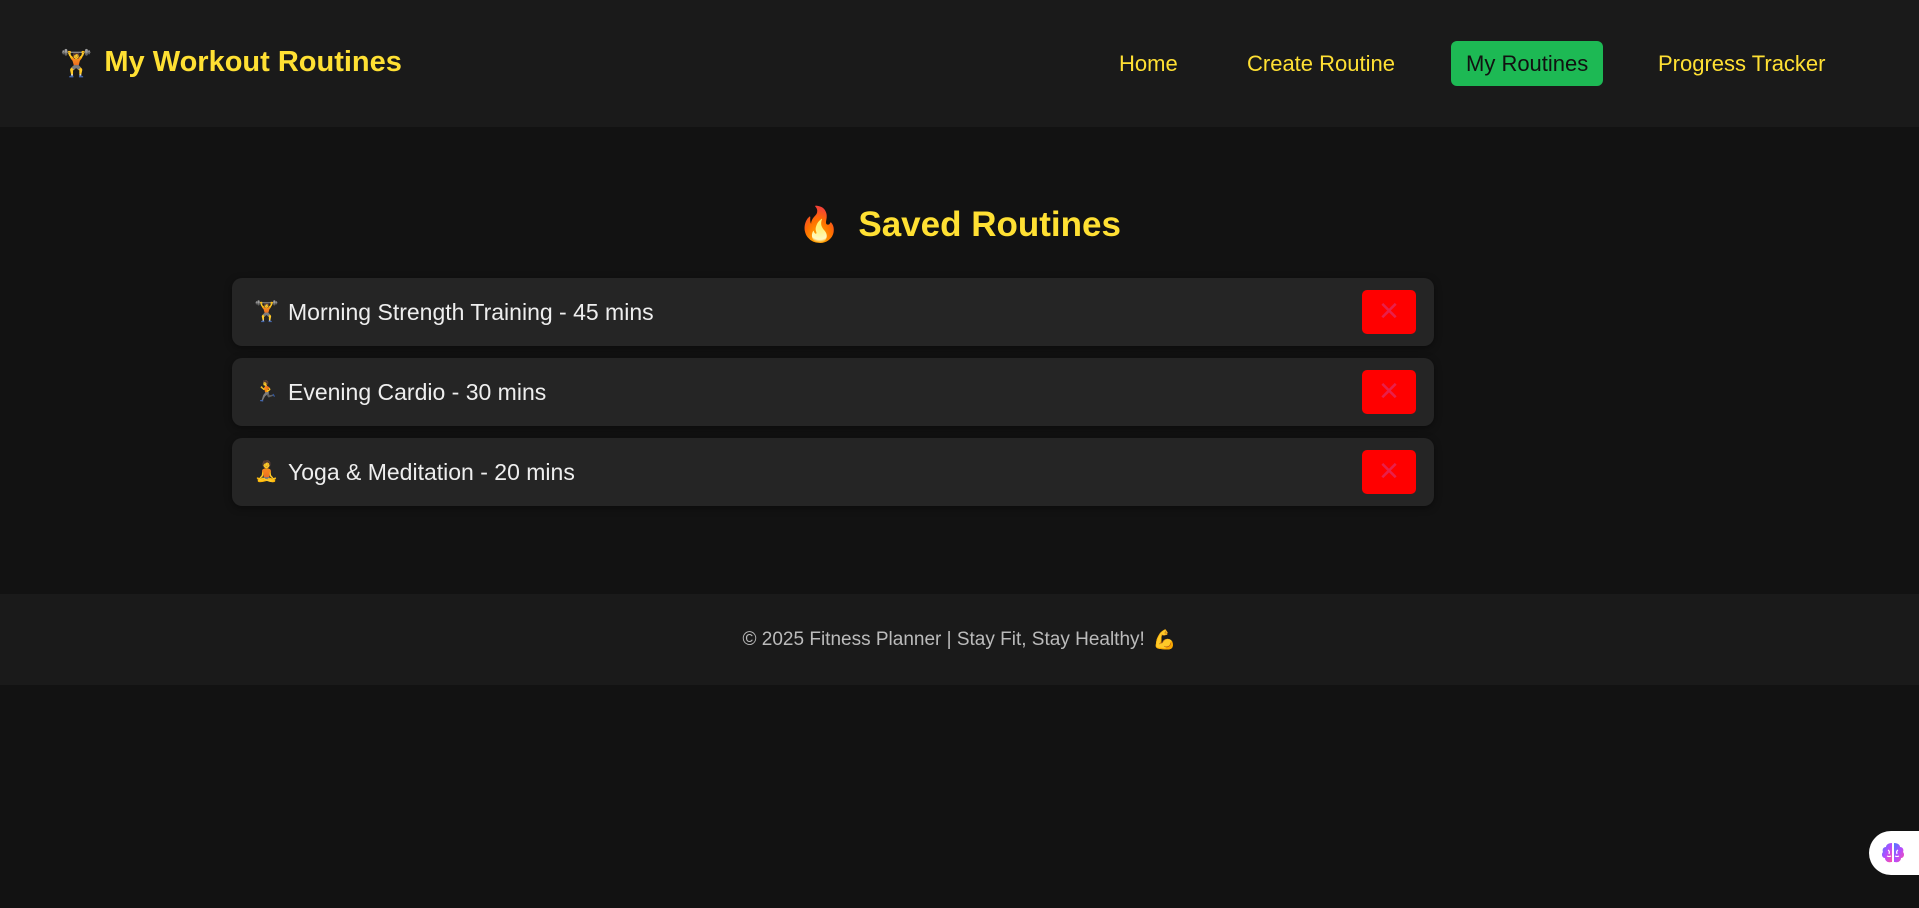  I want to click on section-title-text: Saved Routines, so click(989, 224).